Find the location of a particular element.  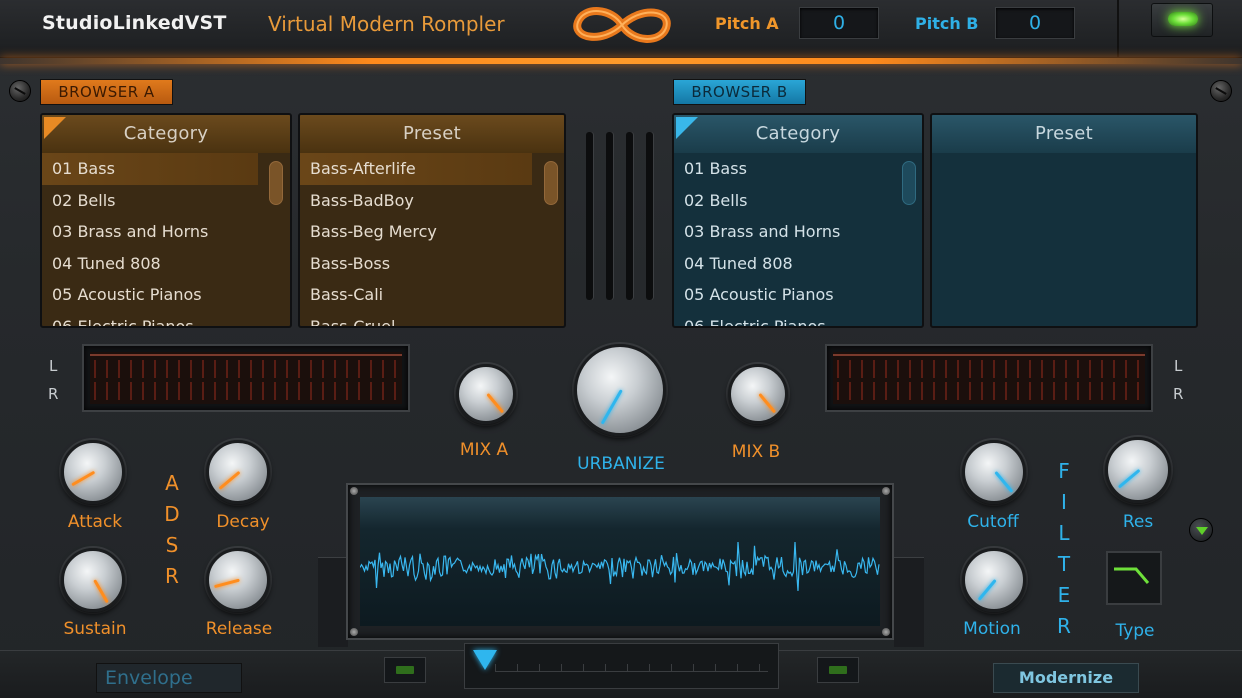

attack-knob is located at coordinates (93, 472).